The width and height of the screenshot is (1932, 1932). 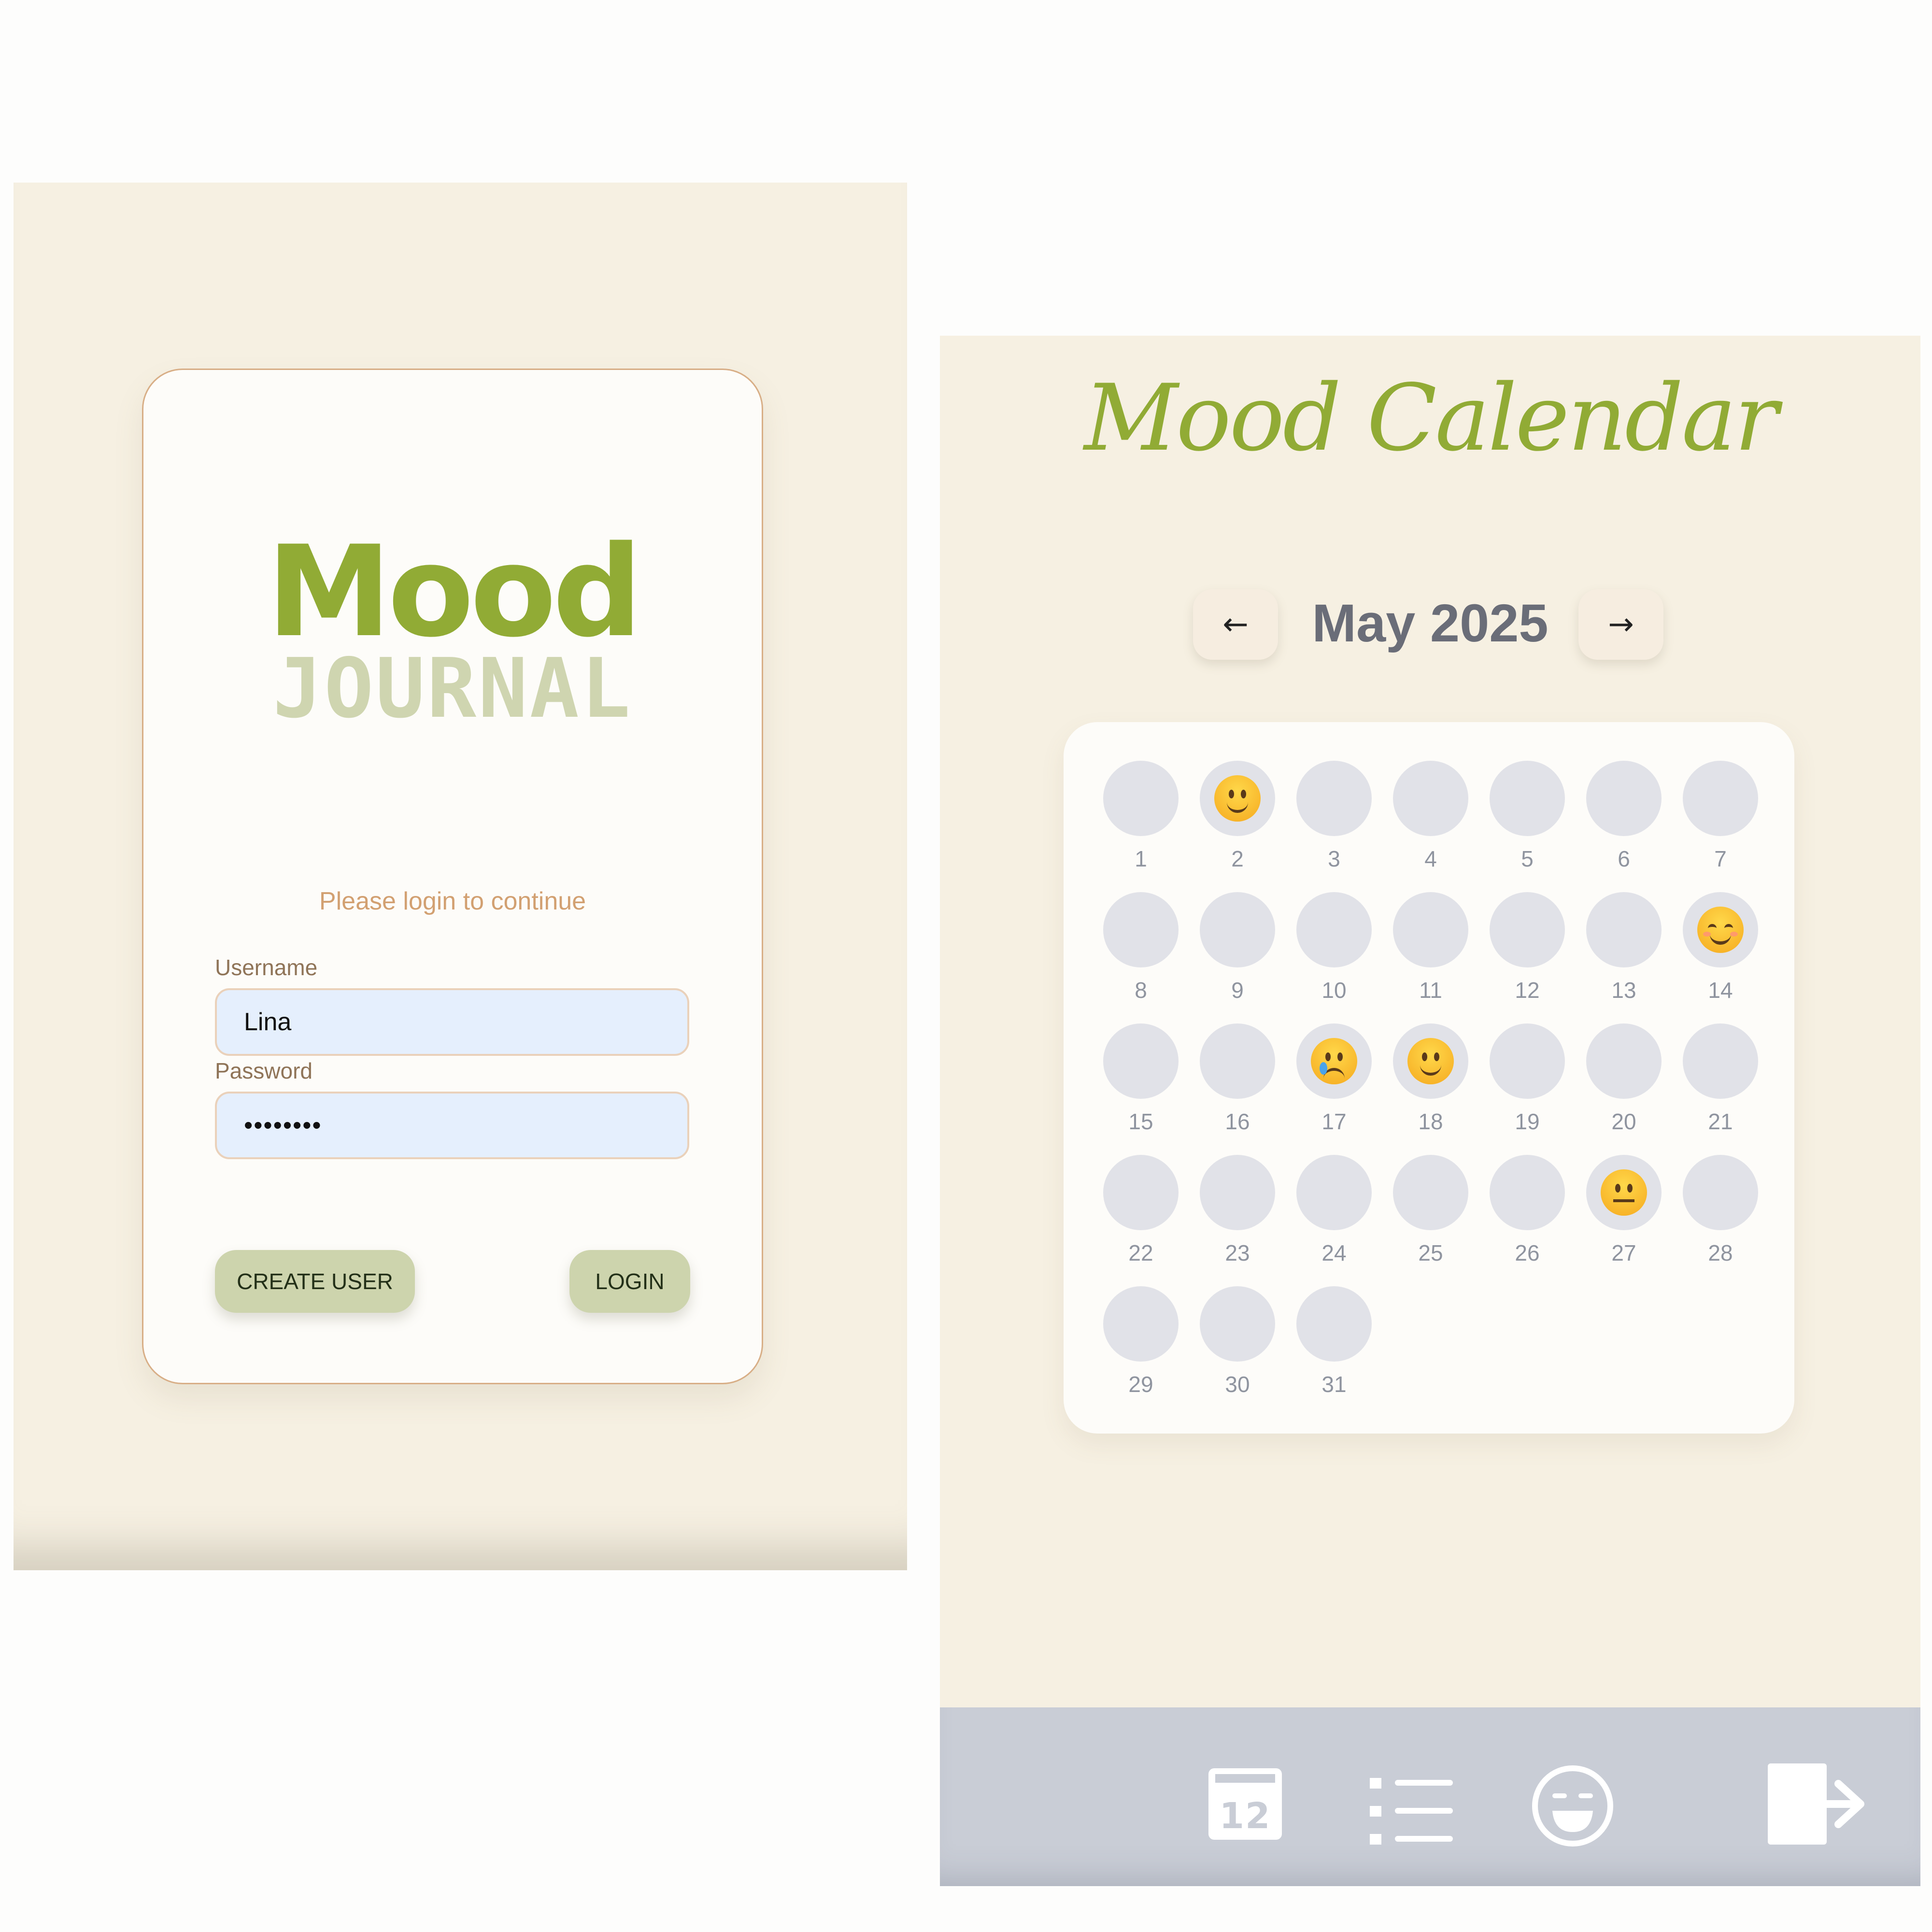 I want to click on calendar-day: 15, so click(x=1140, y=1083).